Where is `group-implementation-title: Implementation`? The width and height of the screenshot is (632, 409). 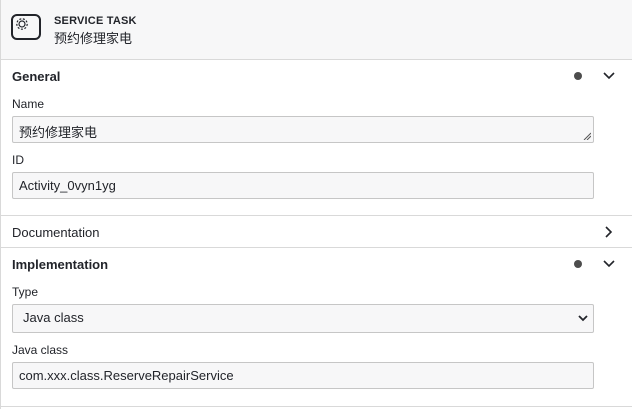 group-implementation-title: Implementation is located at coordinates (60, 264).